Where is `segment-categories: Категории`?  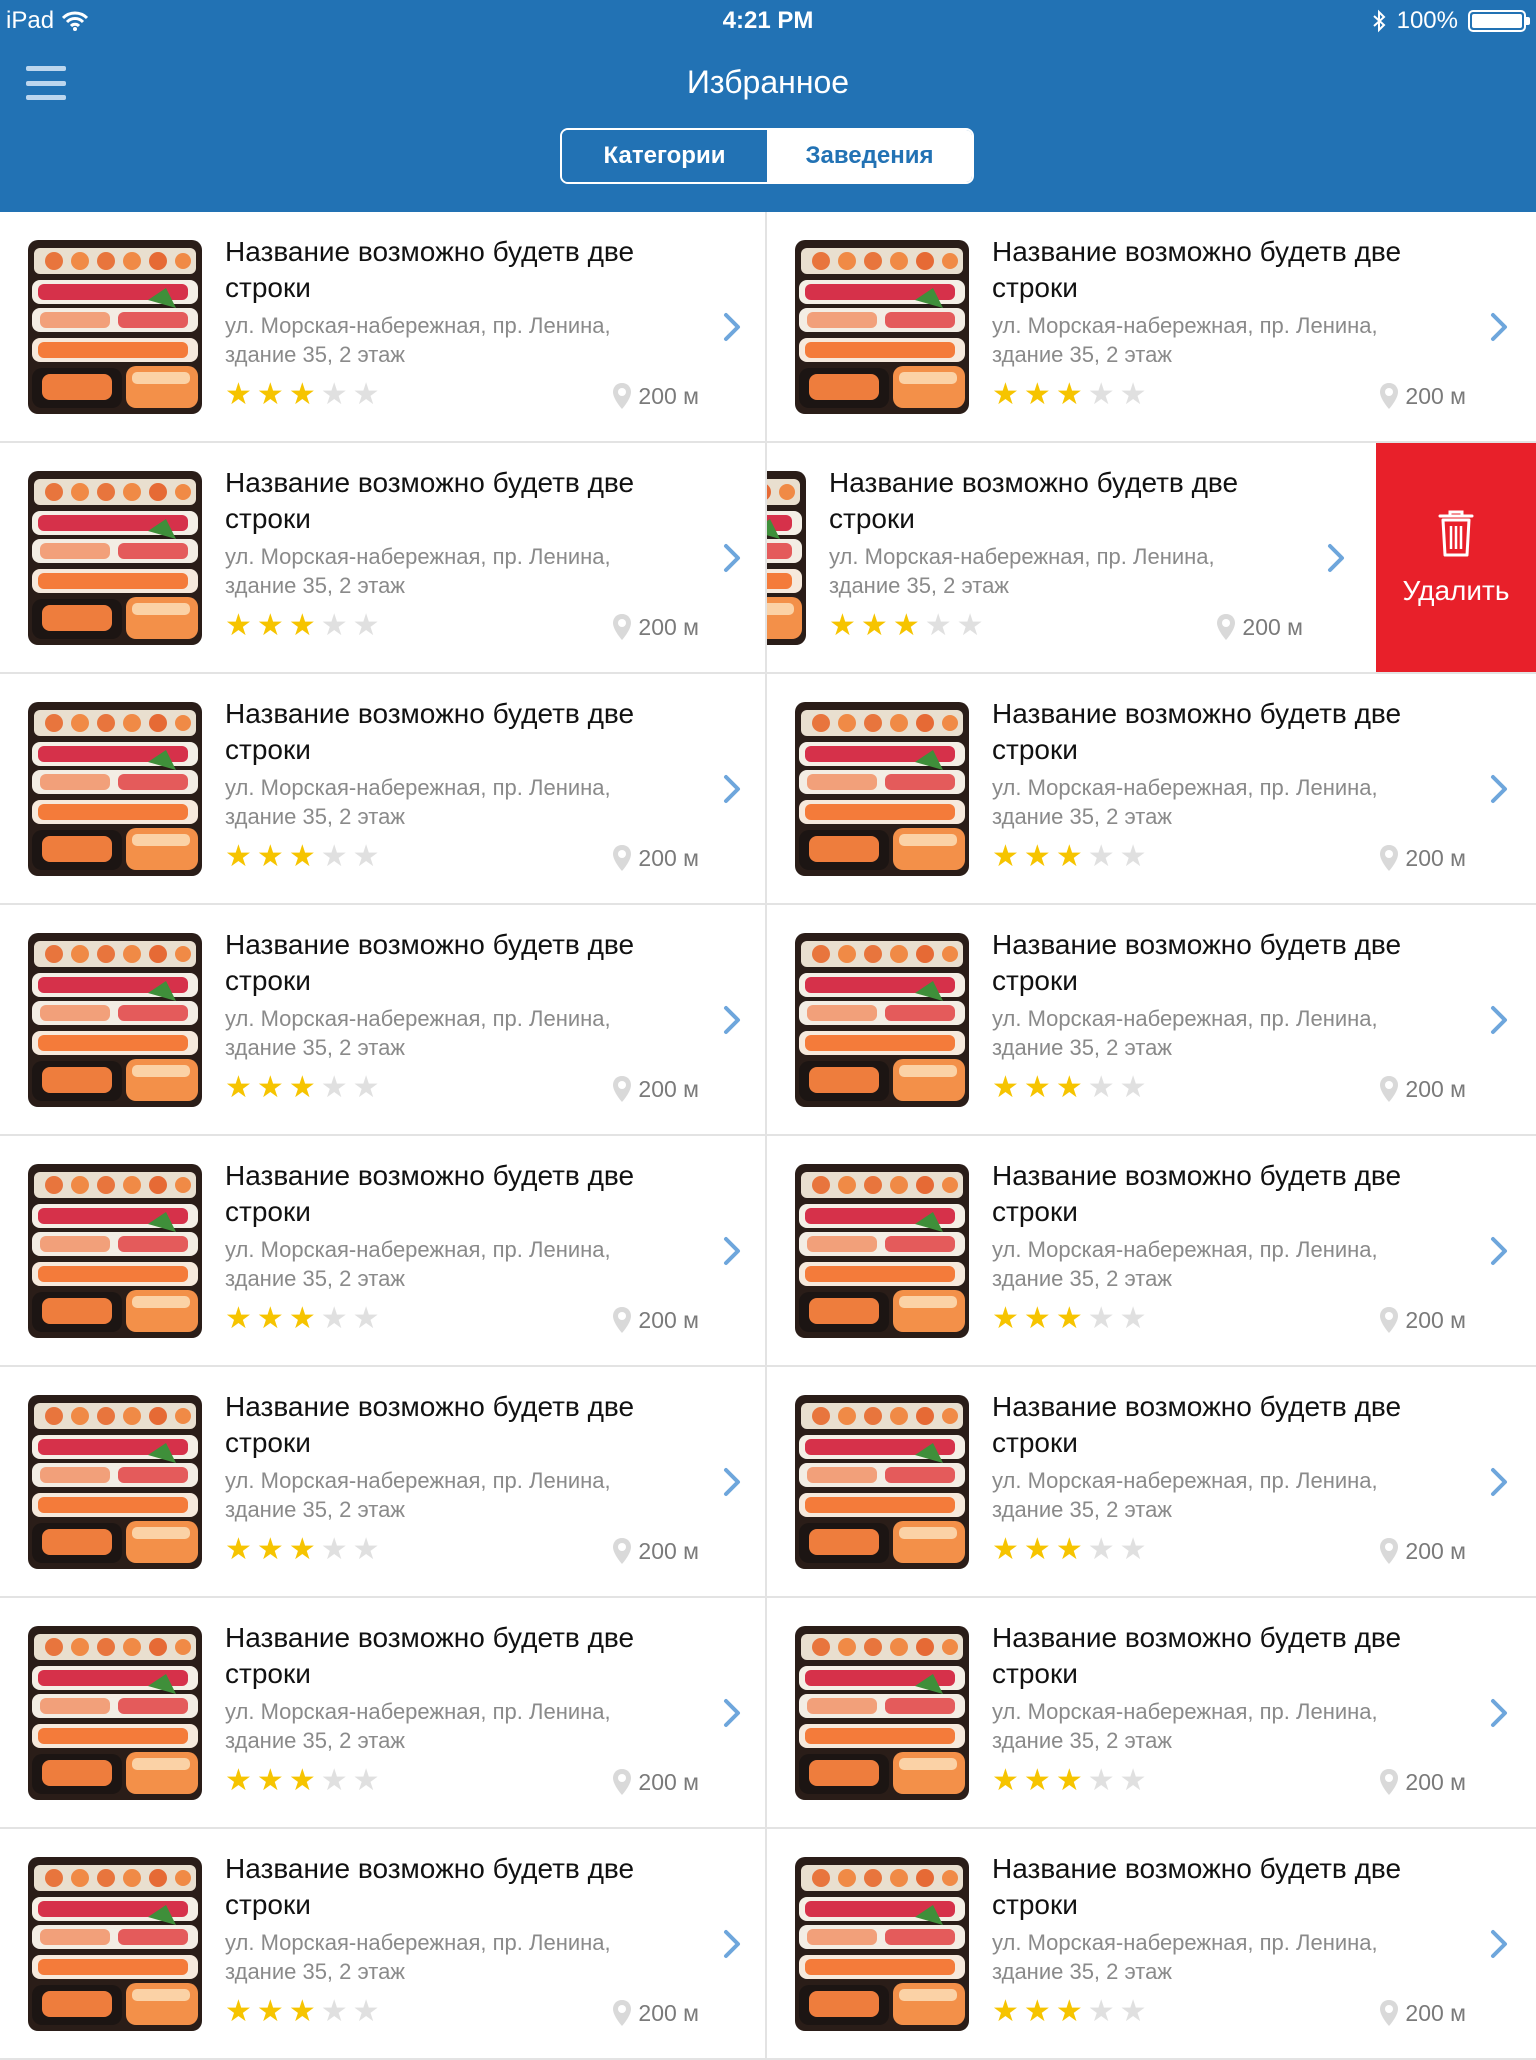
segment-categories: Категории is located at coordinates (664, 156).